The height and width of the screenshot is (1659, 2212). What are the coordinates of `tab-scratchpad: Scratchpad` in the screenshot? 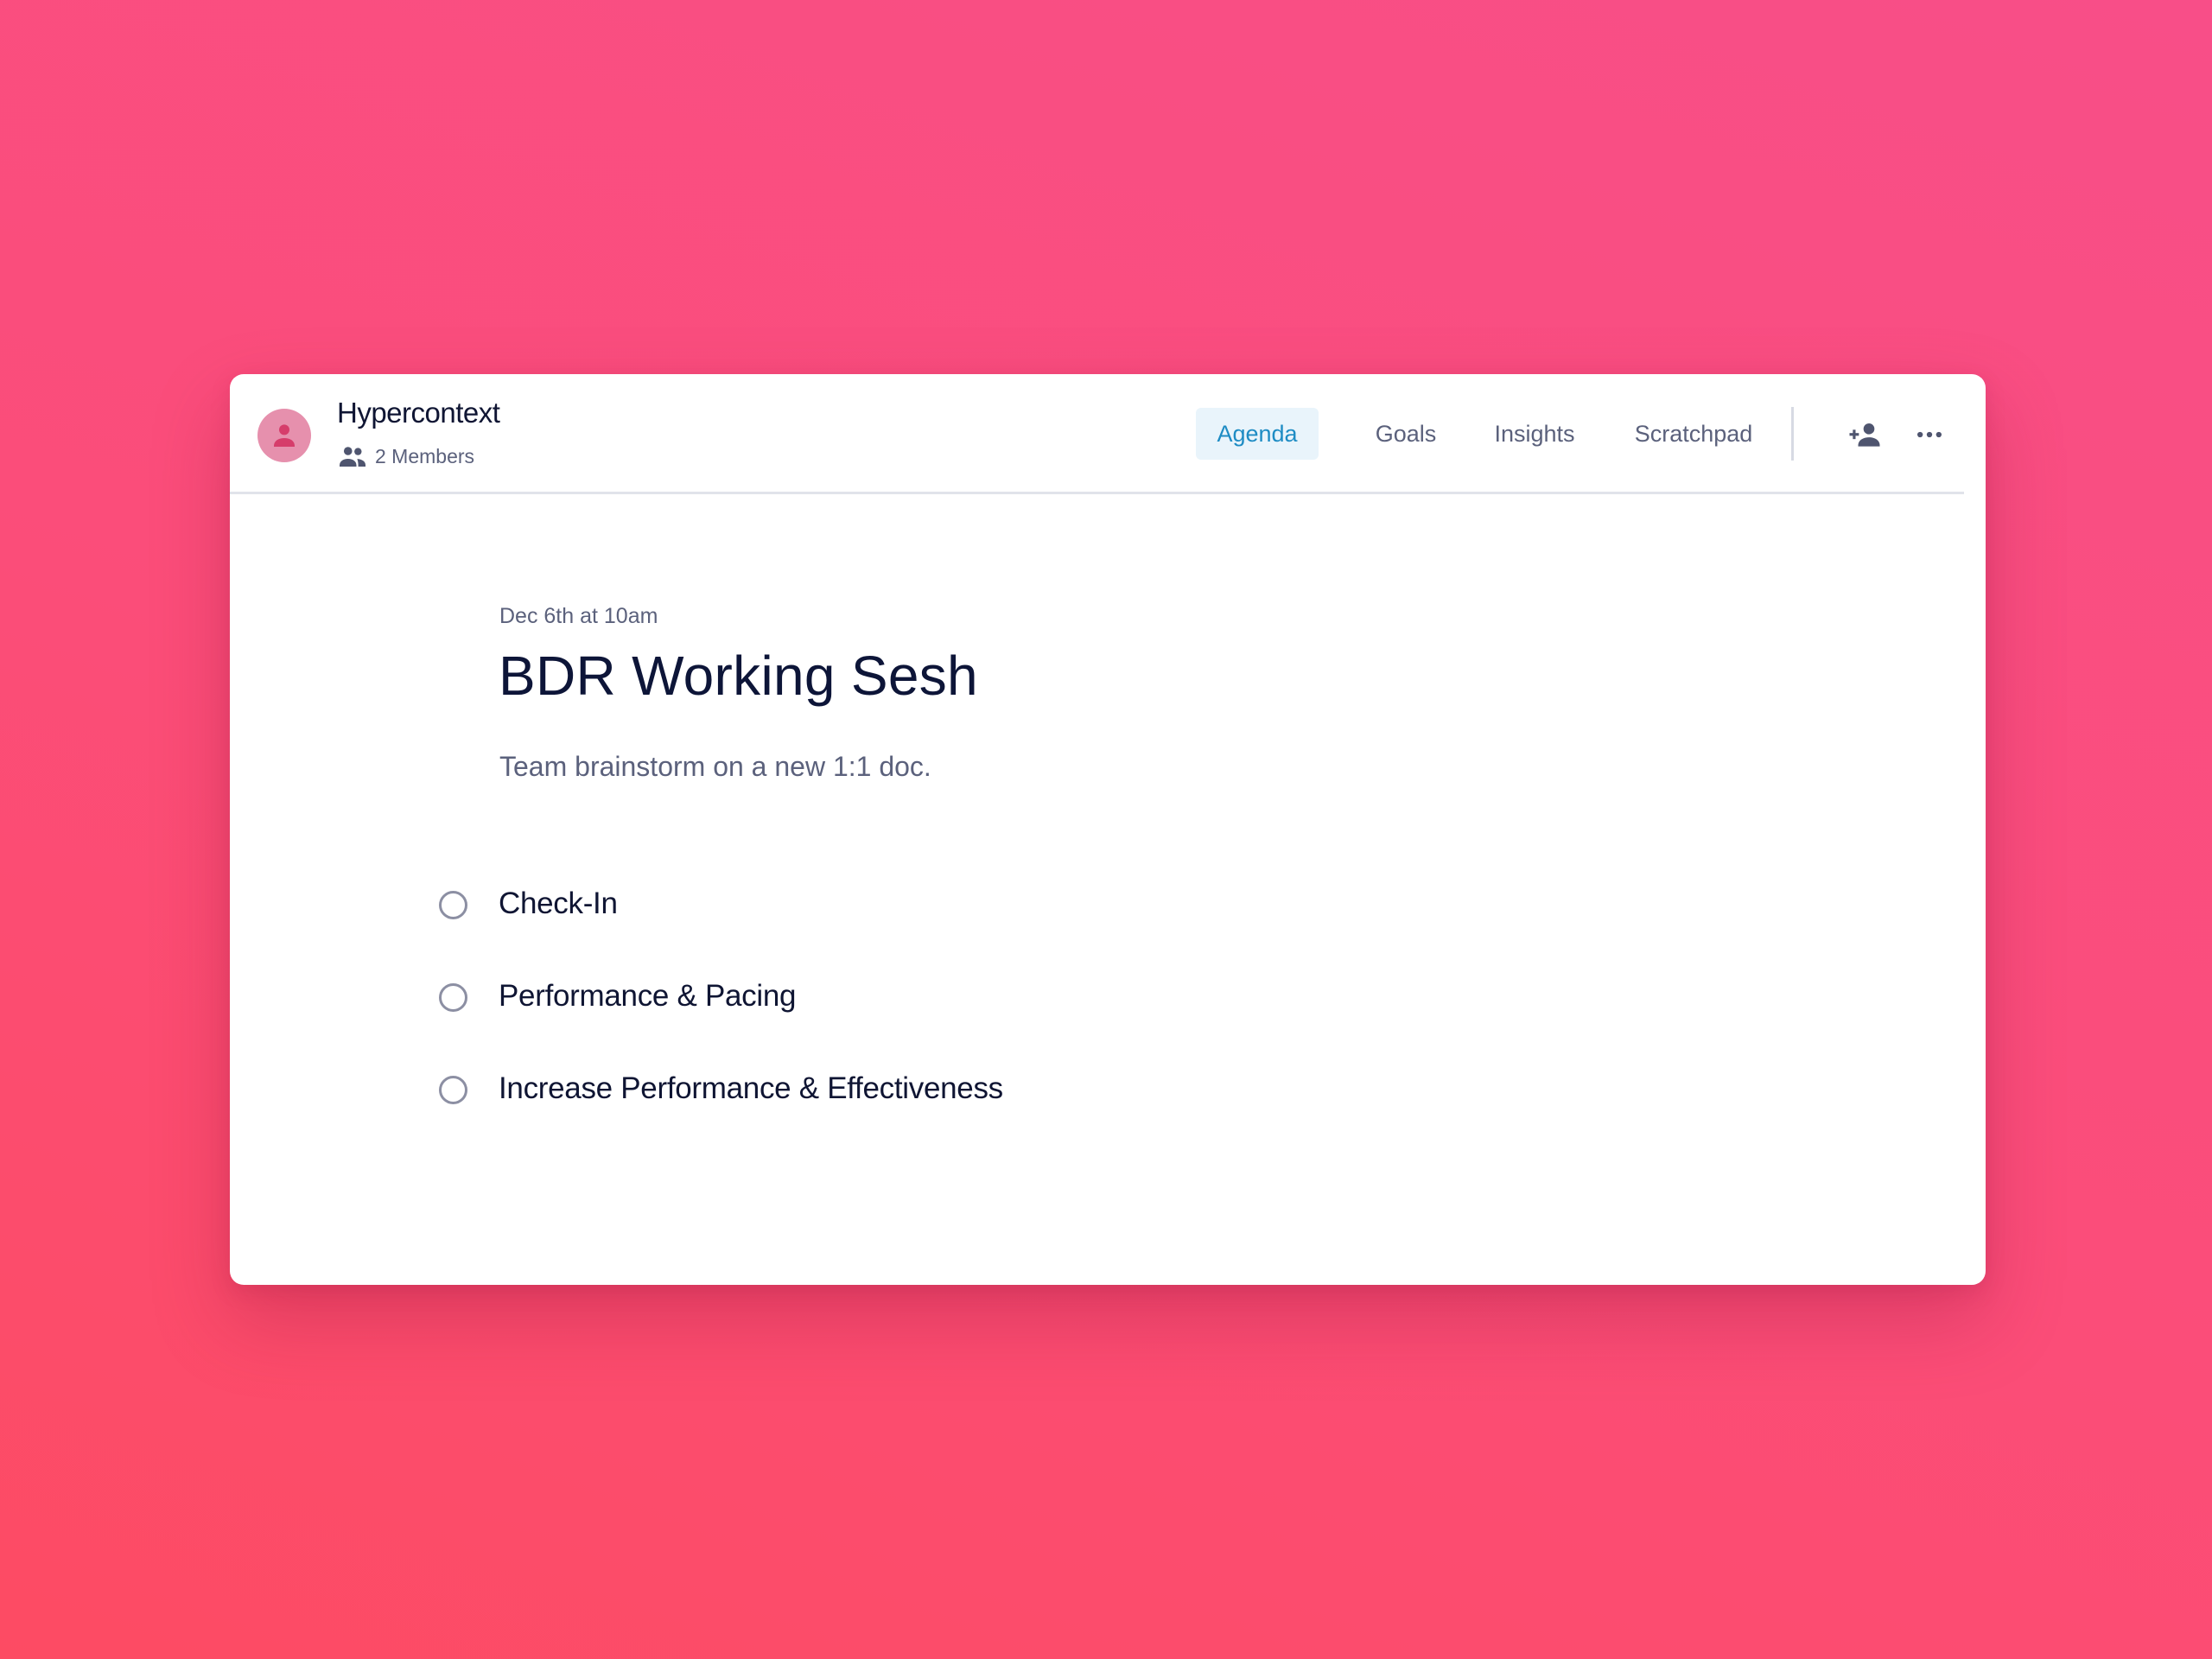 It's located at (1693, 434).